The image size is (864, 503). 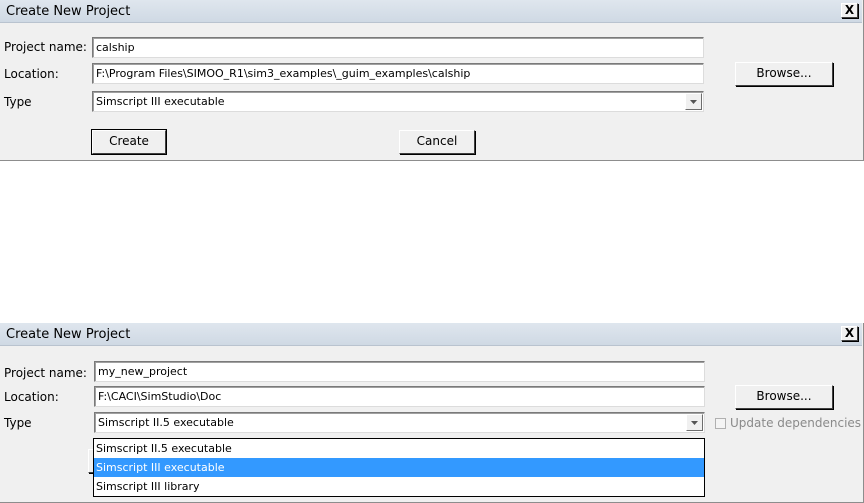 I want to click on dropdown-option: Simscript II.5 executable, so click(x=399, y=448).